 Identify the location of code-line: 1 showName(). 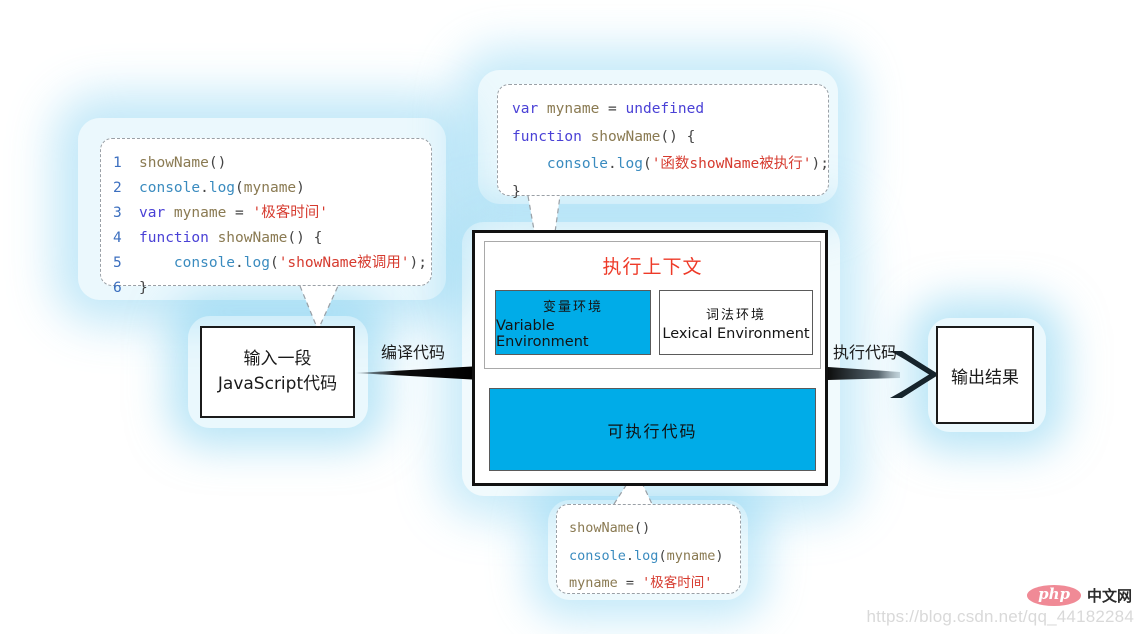
(265, 163).